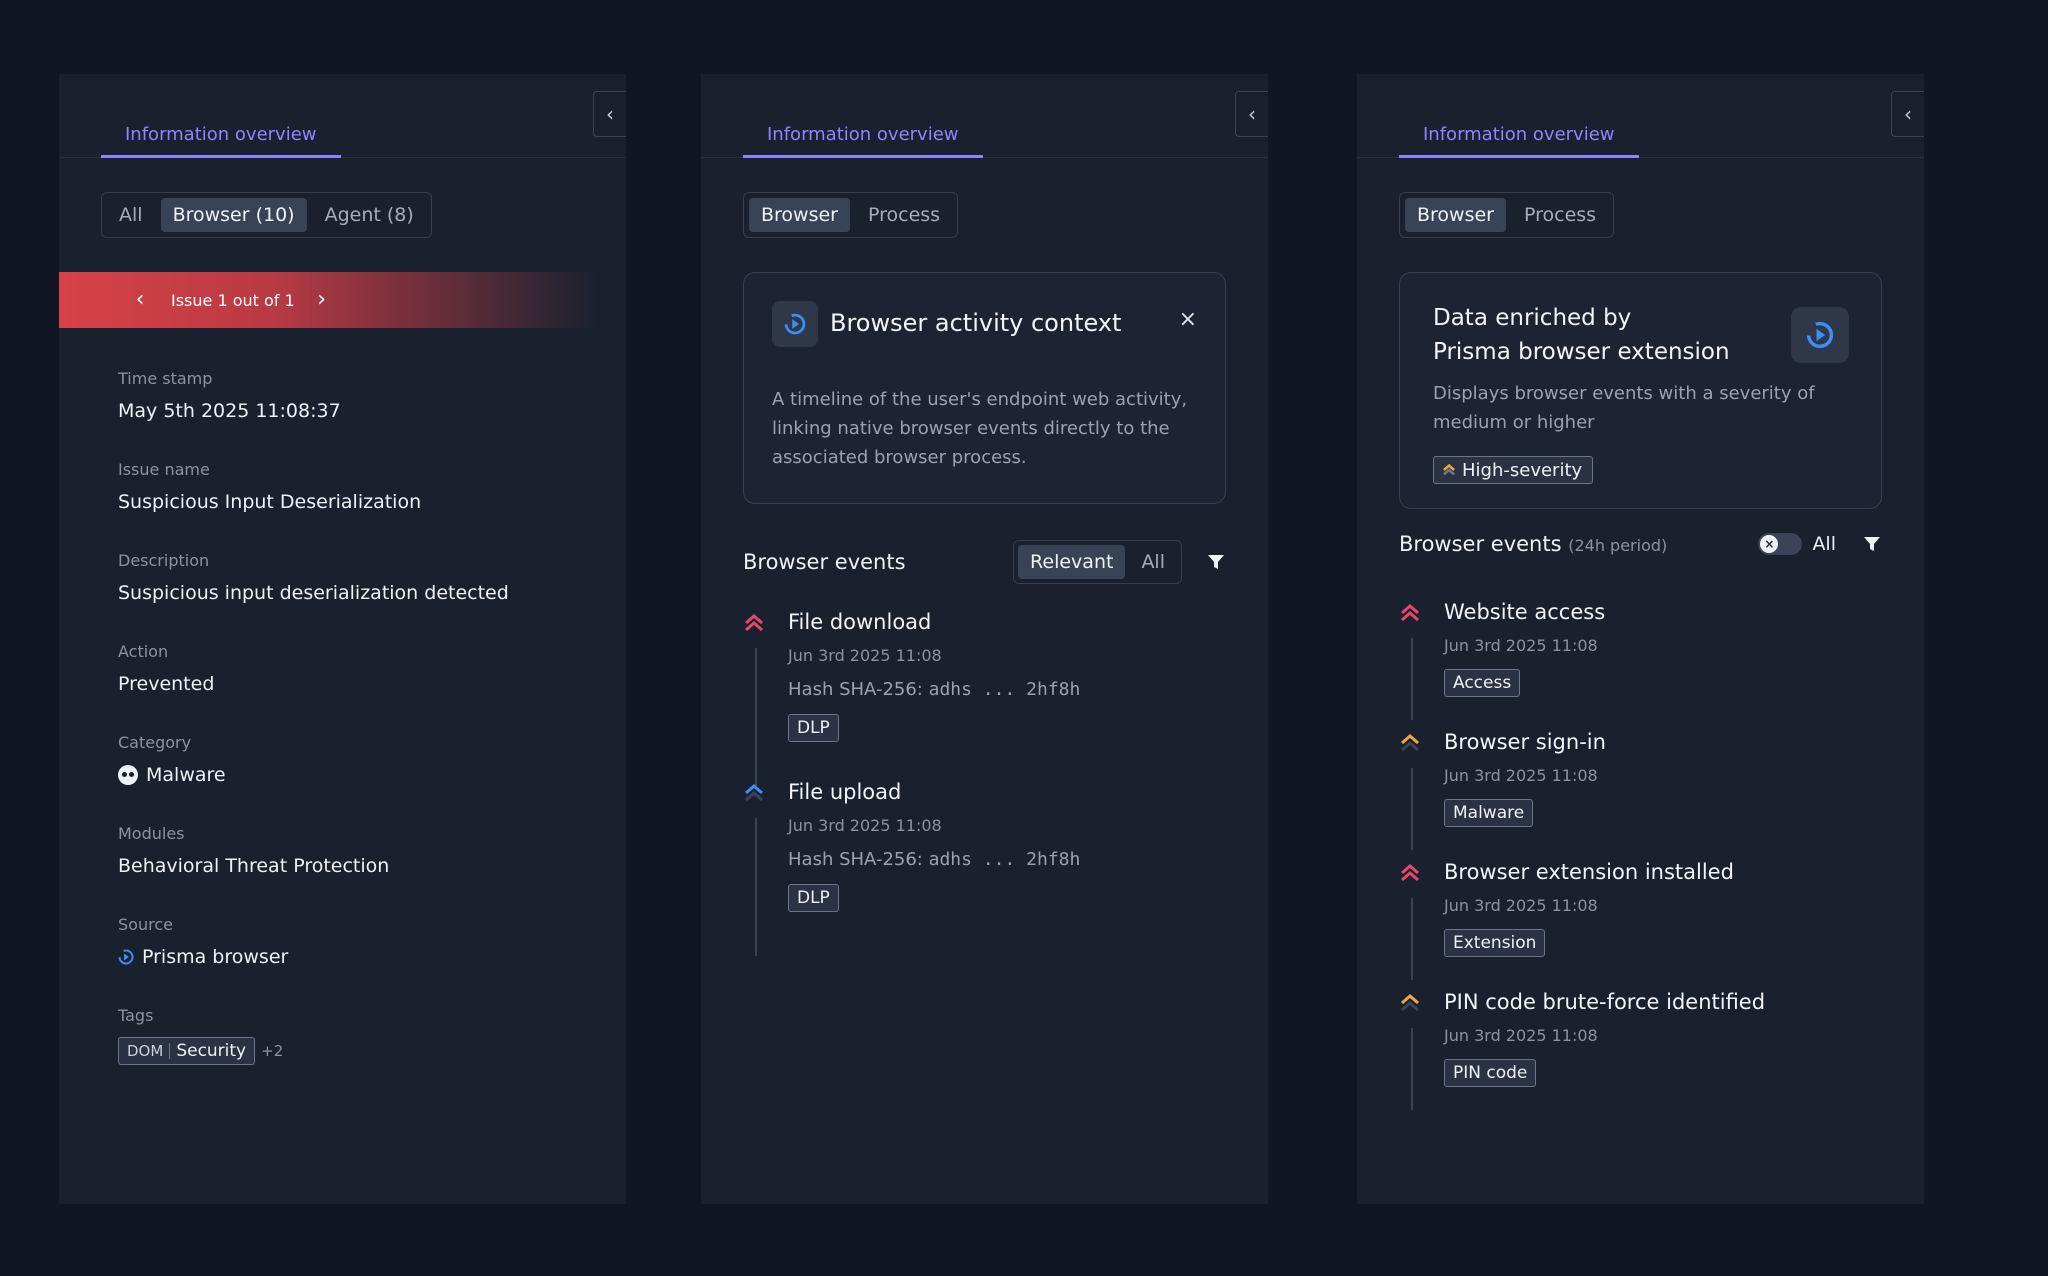  I want to click on event-tag: Access, so click(1482, 683).